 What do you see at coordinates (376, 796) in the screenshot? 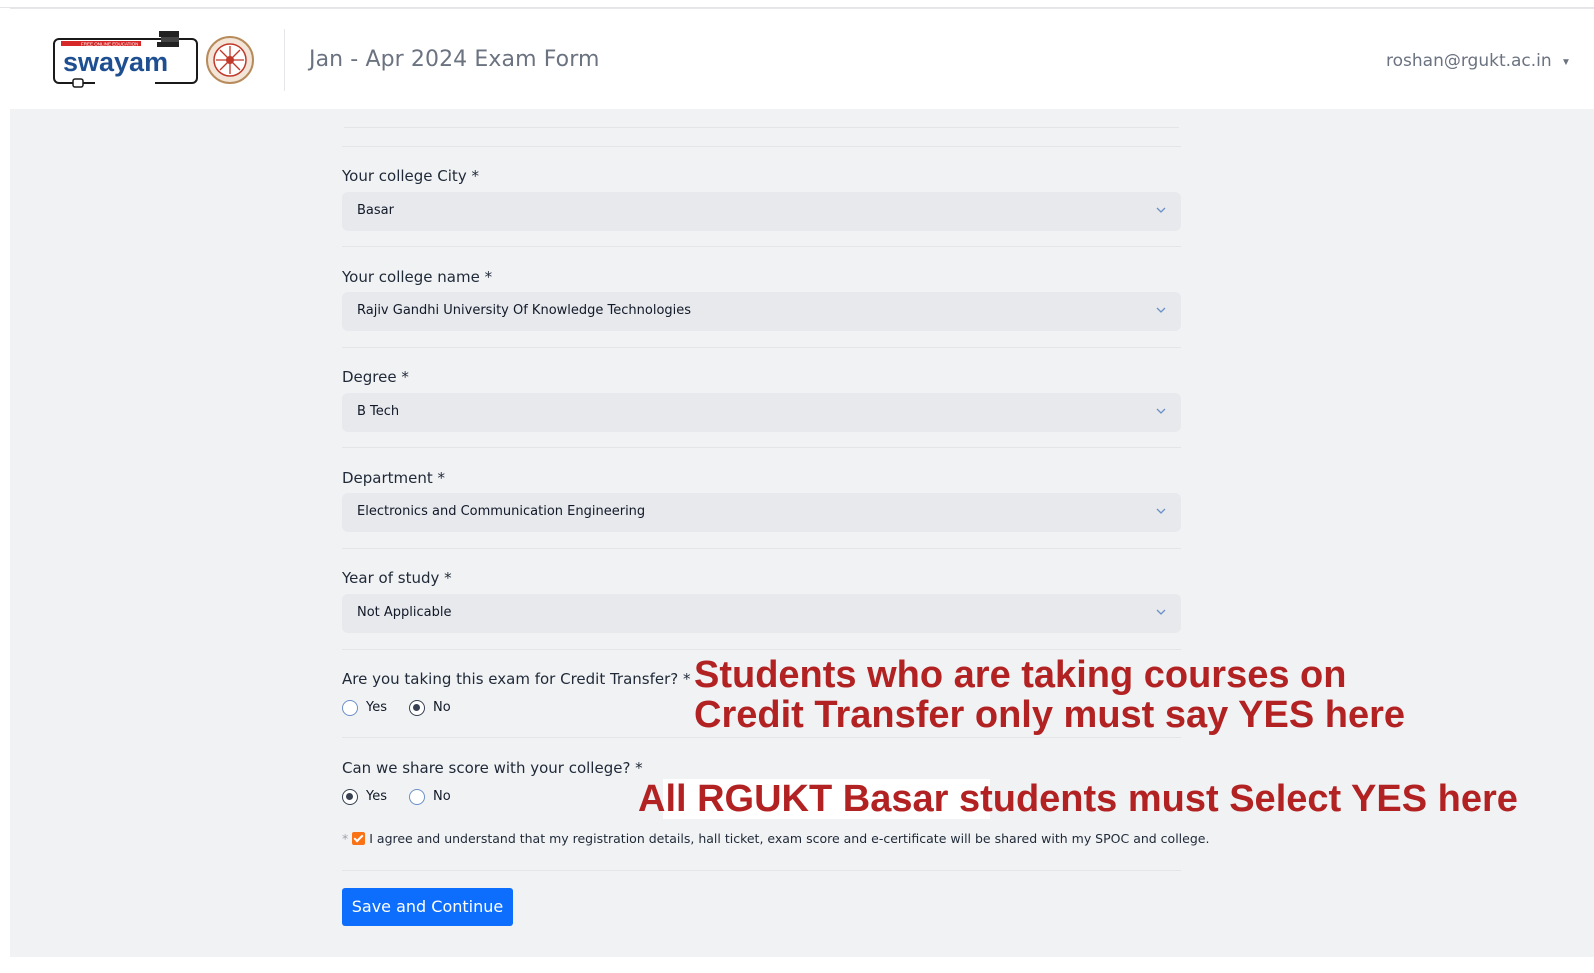
I see `share-score-yes-label: Yes` at bounding box center [376, 796].